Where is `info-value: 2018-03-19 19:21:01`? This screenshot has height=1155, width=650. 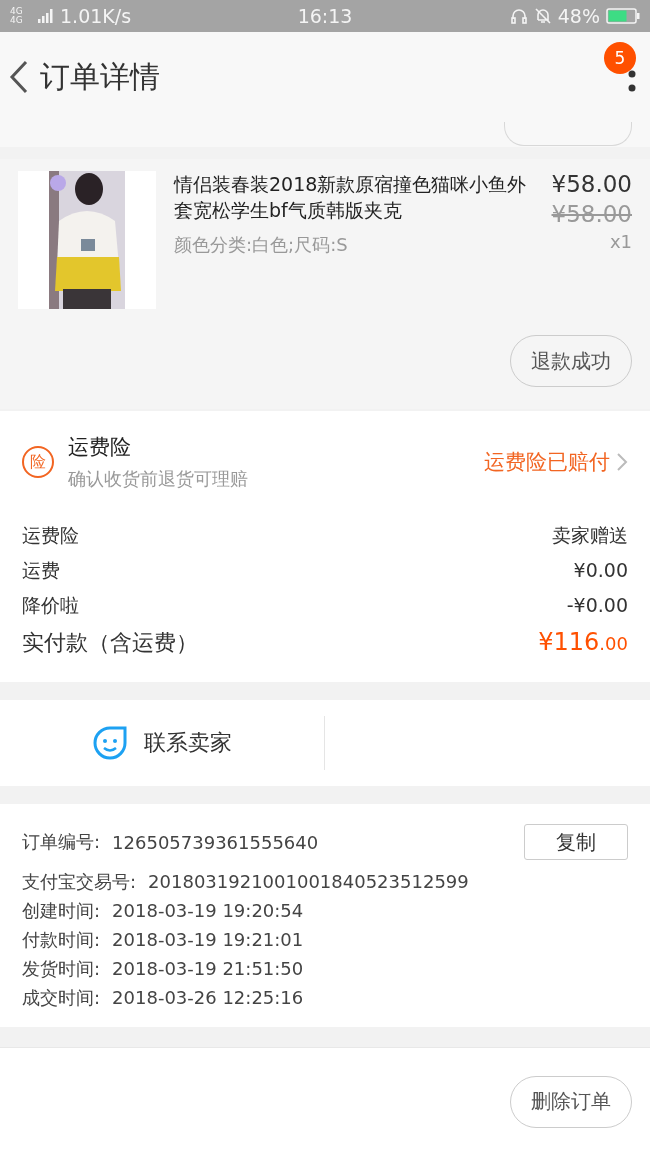 info-value: 2018-03-19 19:21:01 is located at coordinates (208, 939).